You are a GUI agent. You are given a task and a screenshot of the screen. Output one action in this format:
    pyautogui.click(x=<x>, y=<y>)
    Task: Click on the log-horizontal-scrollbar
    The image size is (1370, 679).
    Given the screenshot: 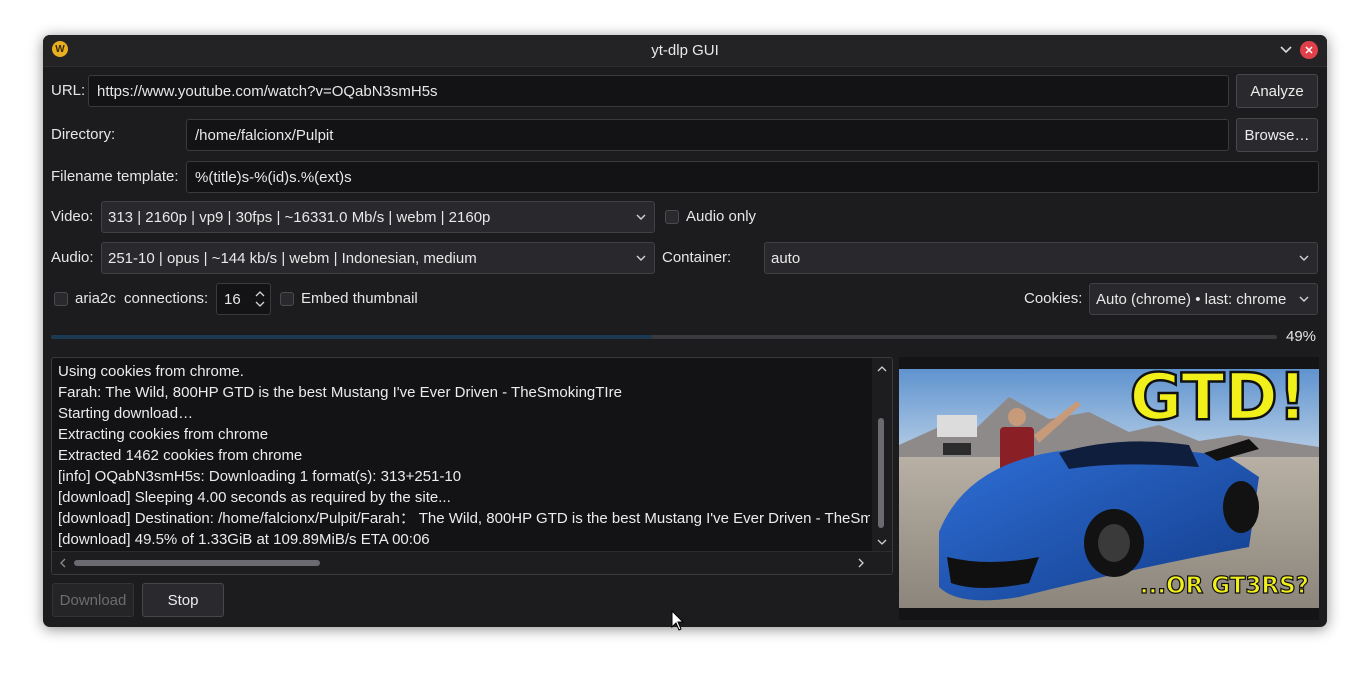 What is the action you would take?
    pyautogui.click(x=472, y=562)
    